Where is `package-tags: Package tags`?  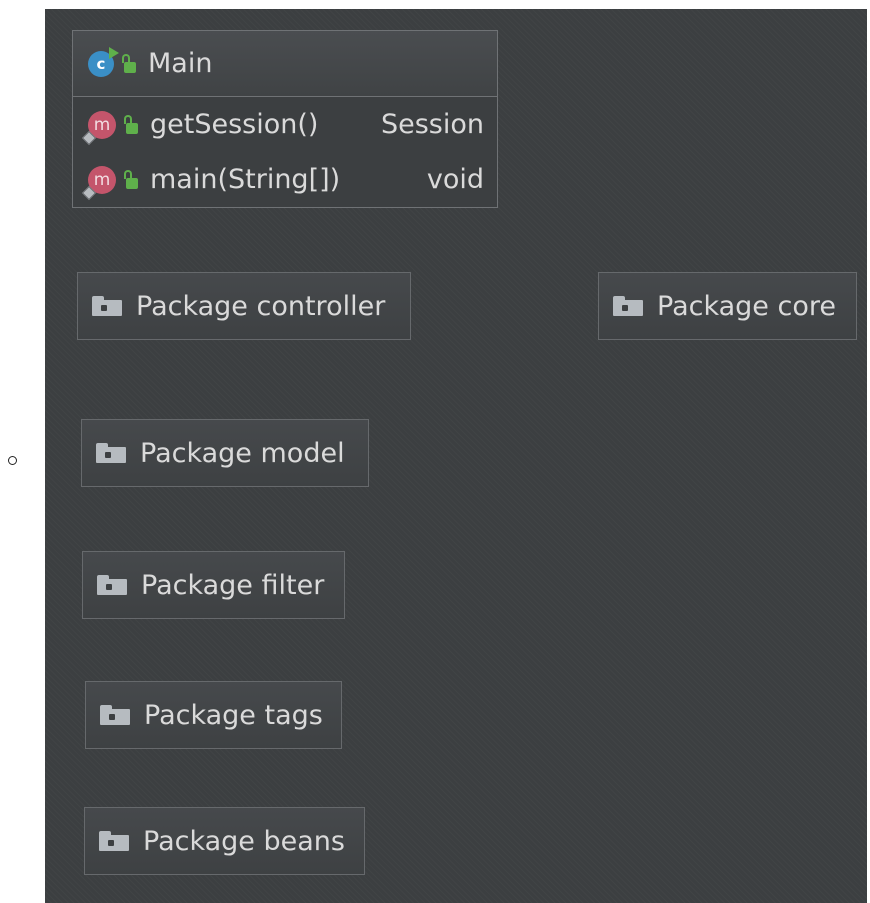
package-tags: Package tags is located at coordinates (213, 715).